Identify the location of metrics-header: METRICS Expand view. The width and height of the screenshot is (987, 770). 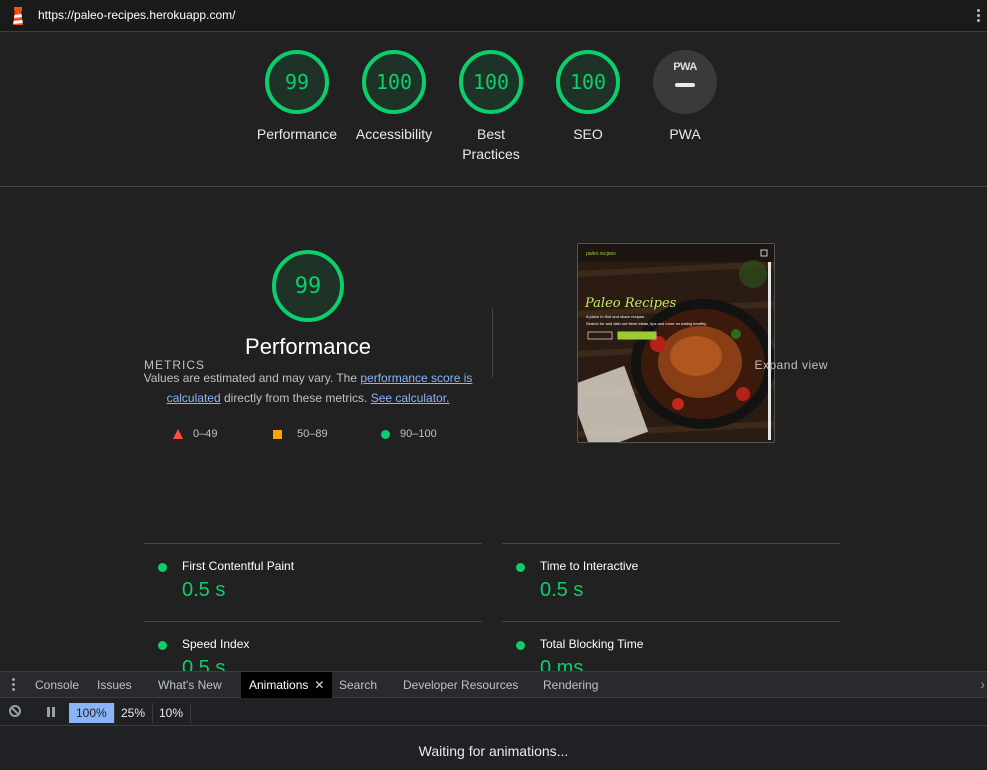
(492, 368).